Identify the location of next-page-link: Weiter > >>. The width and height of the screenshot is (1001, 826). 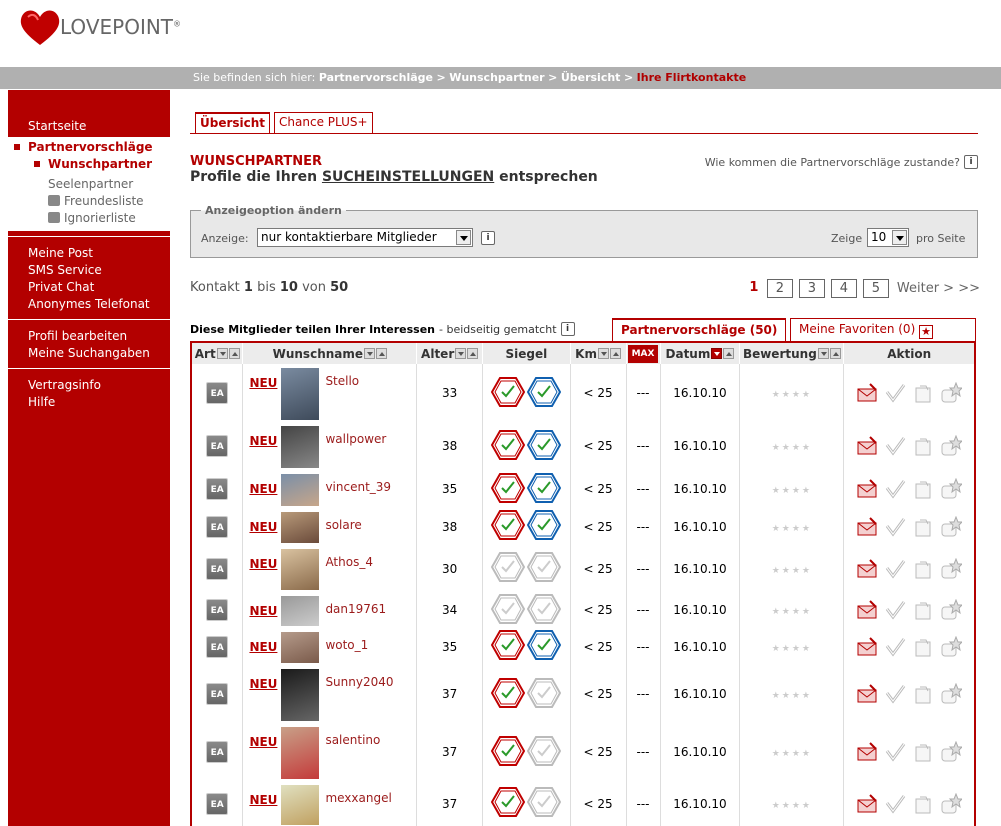
(938, 288).